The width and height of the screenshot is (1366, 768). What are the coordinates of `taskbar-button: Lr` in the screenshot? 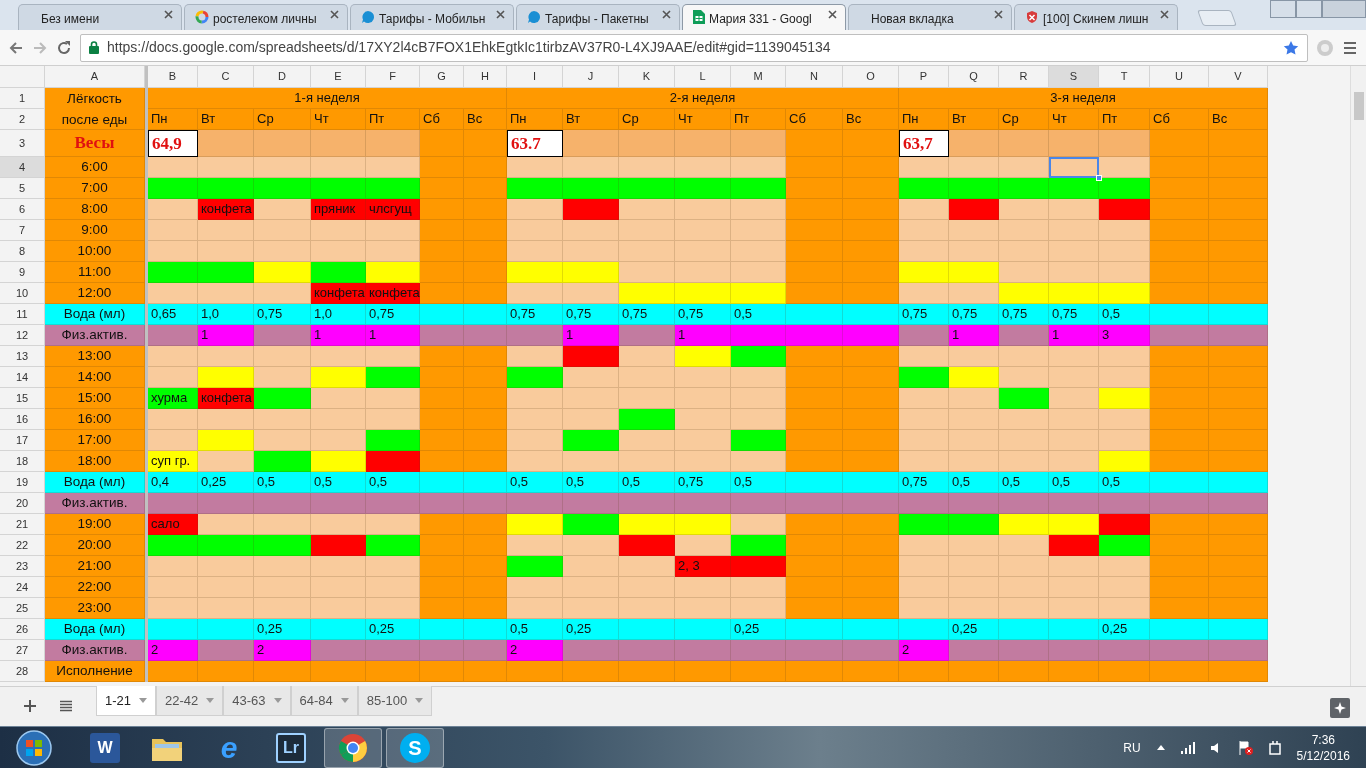 It's located at (291, 747).